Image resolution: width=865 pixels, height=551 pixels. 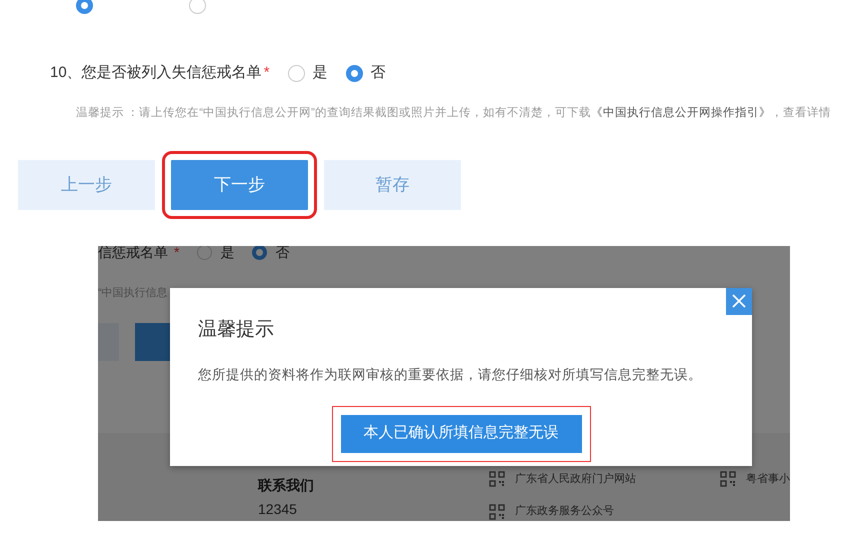 What do you see at coordinates (66, 73) in the screenshot?
I see `question-number: 10、` at bounding box center [66, 73].